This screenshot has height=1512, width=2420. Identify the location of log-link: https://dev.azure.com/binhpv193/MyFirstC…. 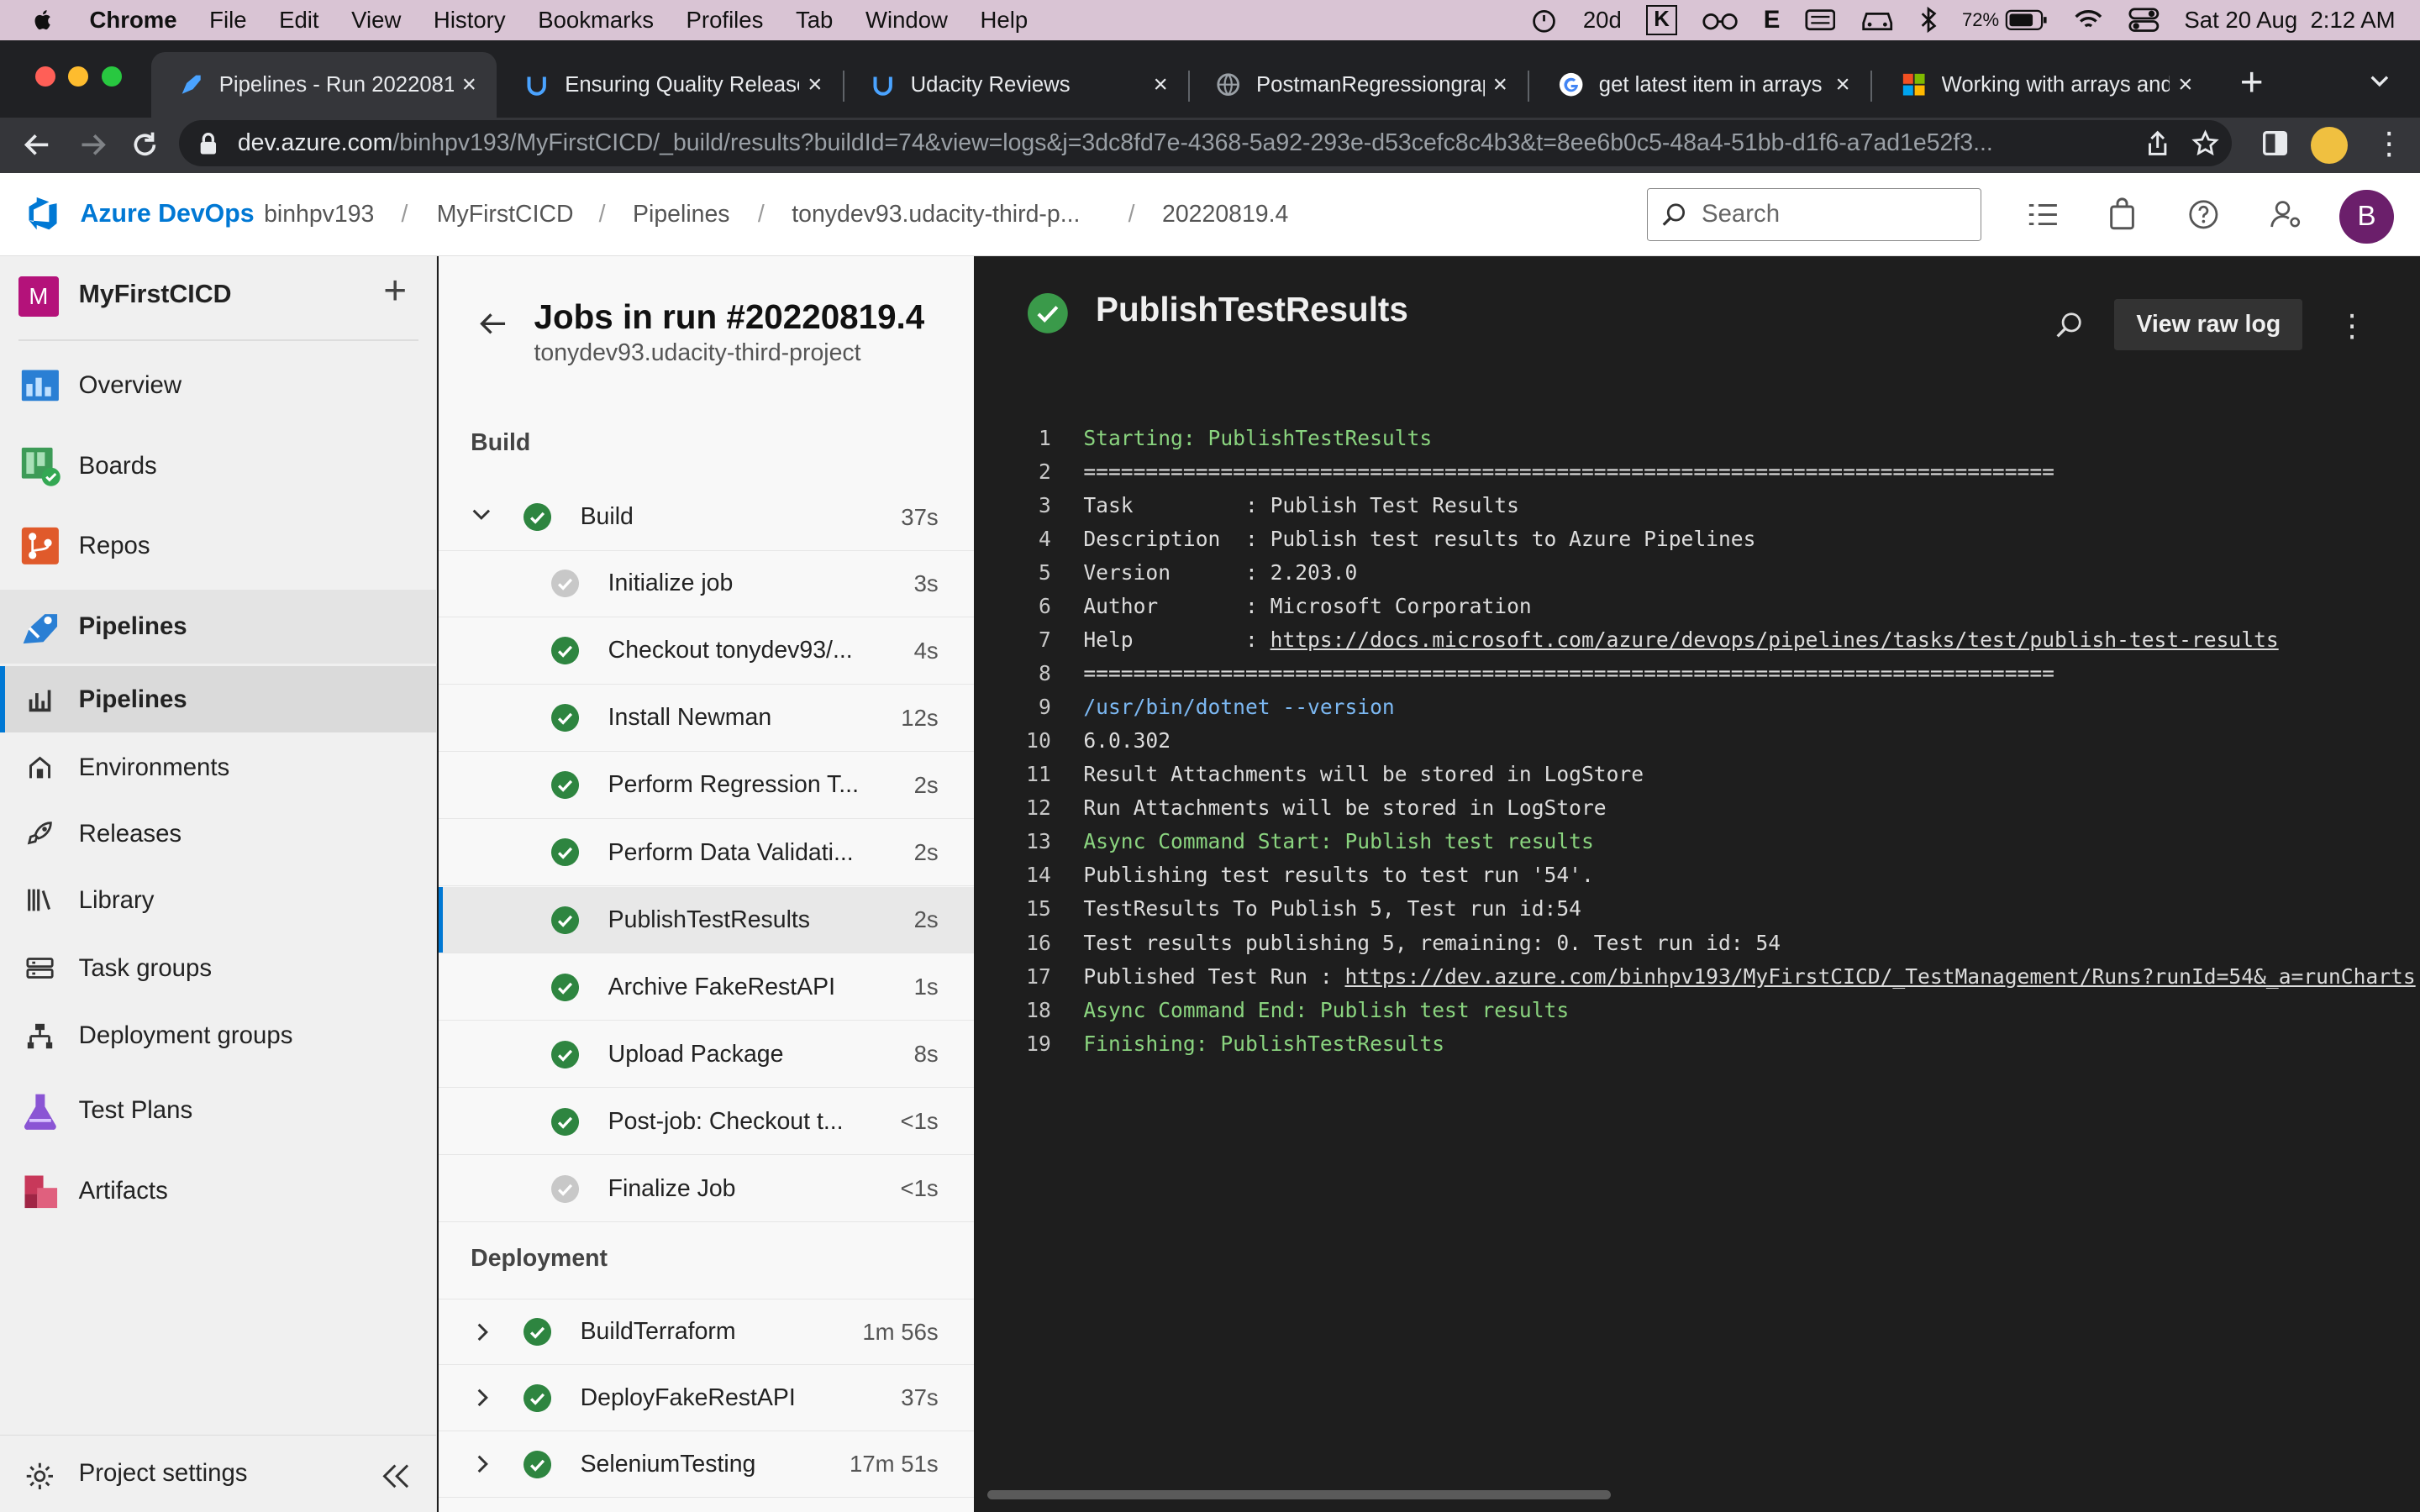
(1879, 976).